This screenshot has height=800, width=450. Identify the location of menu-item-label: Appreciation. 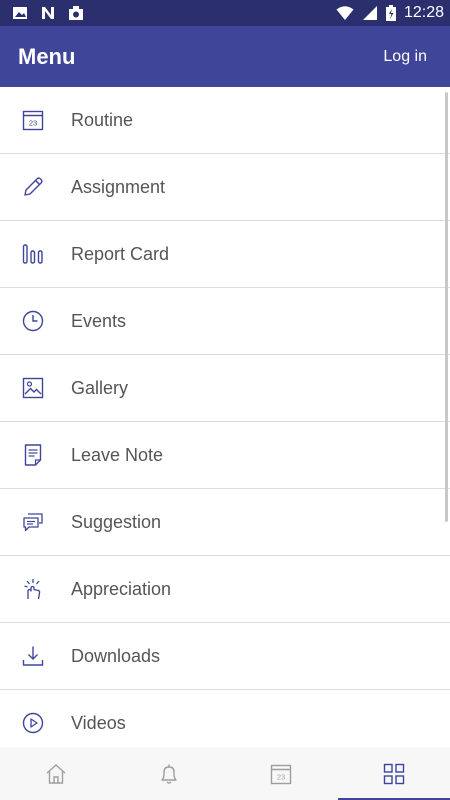
(121, 588).